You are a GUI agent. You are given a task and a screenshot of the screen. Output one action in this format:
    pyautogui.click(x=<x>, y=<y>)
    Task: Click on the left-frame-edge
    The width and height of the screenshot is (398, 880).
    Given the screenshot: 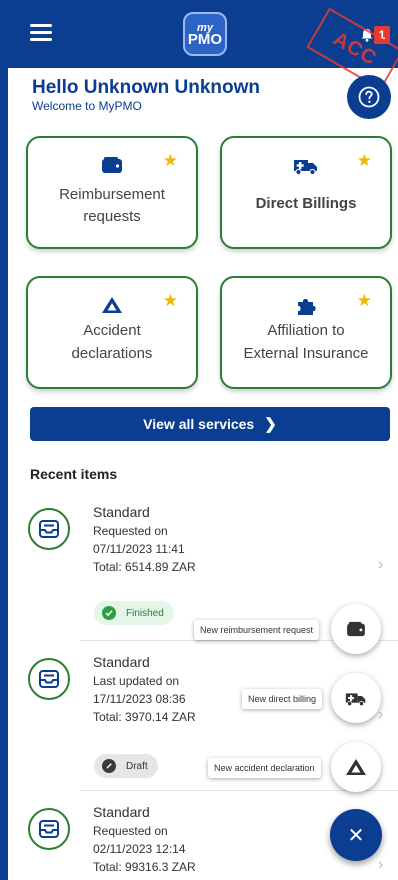 What is the action you would take?
    pyautogui.click(x=4, y=440)
    